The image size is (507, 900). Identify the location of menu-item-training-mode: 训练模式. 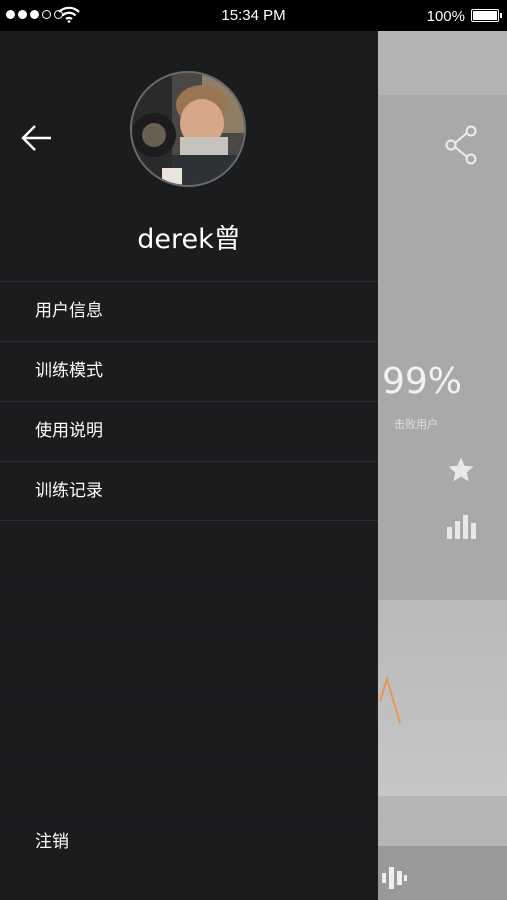
(189, 371).